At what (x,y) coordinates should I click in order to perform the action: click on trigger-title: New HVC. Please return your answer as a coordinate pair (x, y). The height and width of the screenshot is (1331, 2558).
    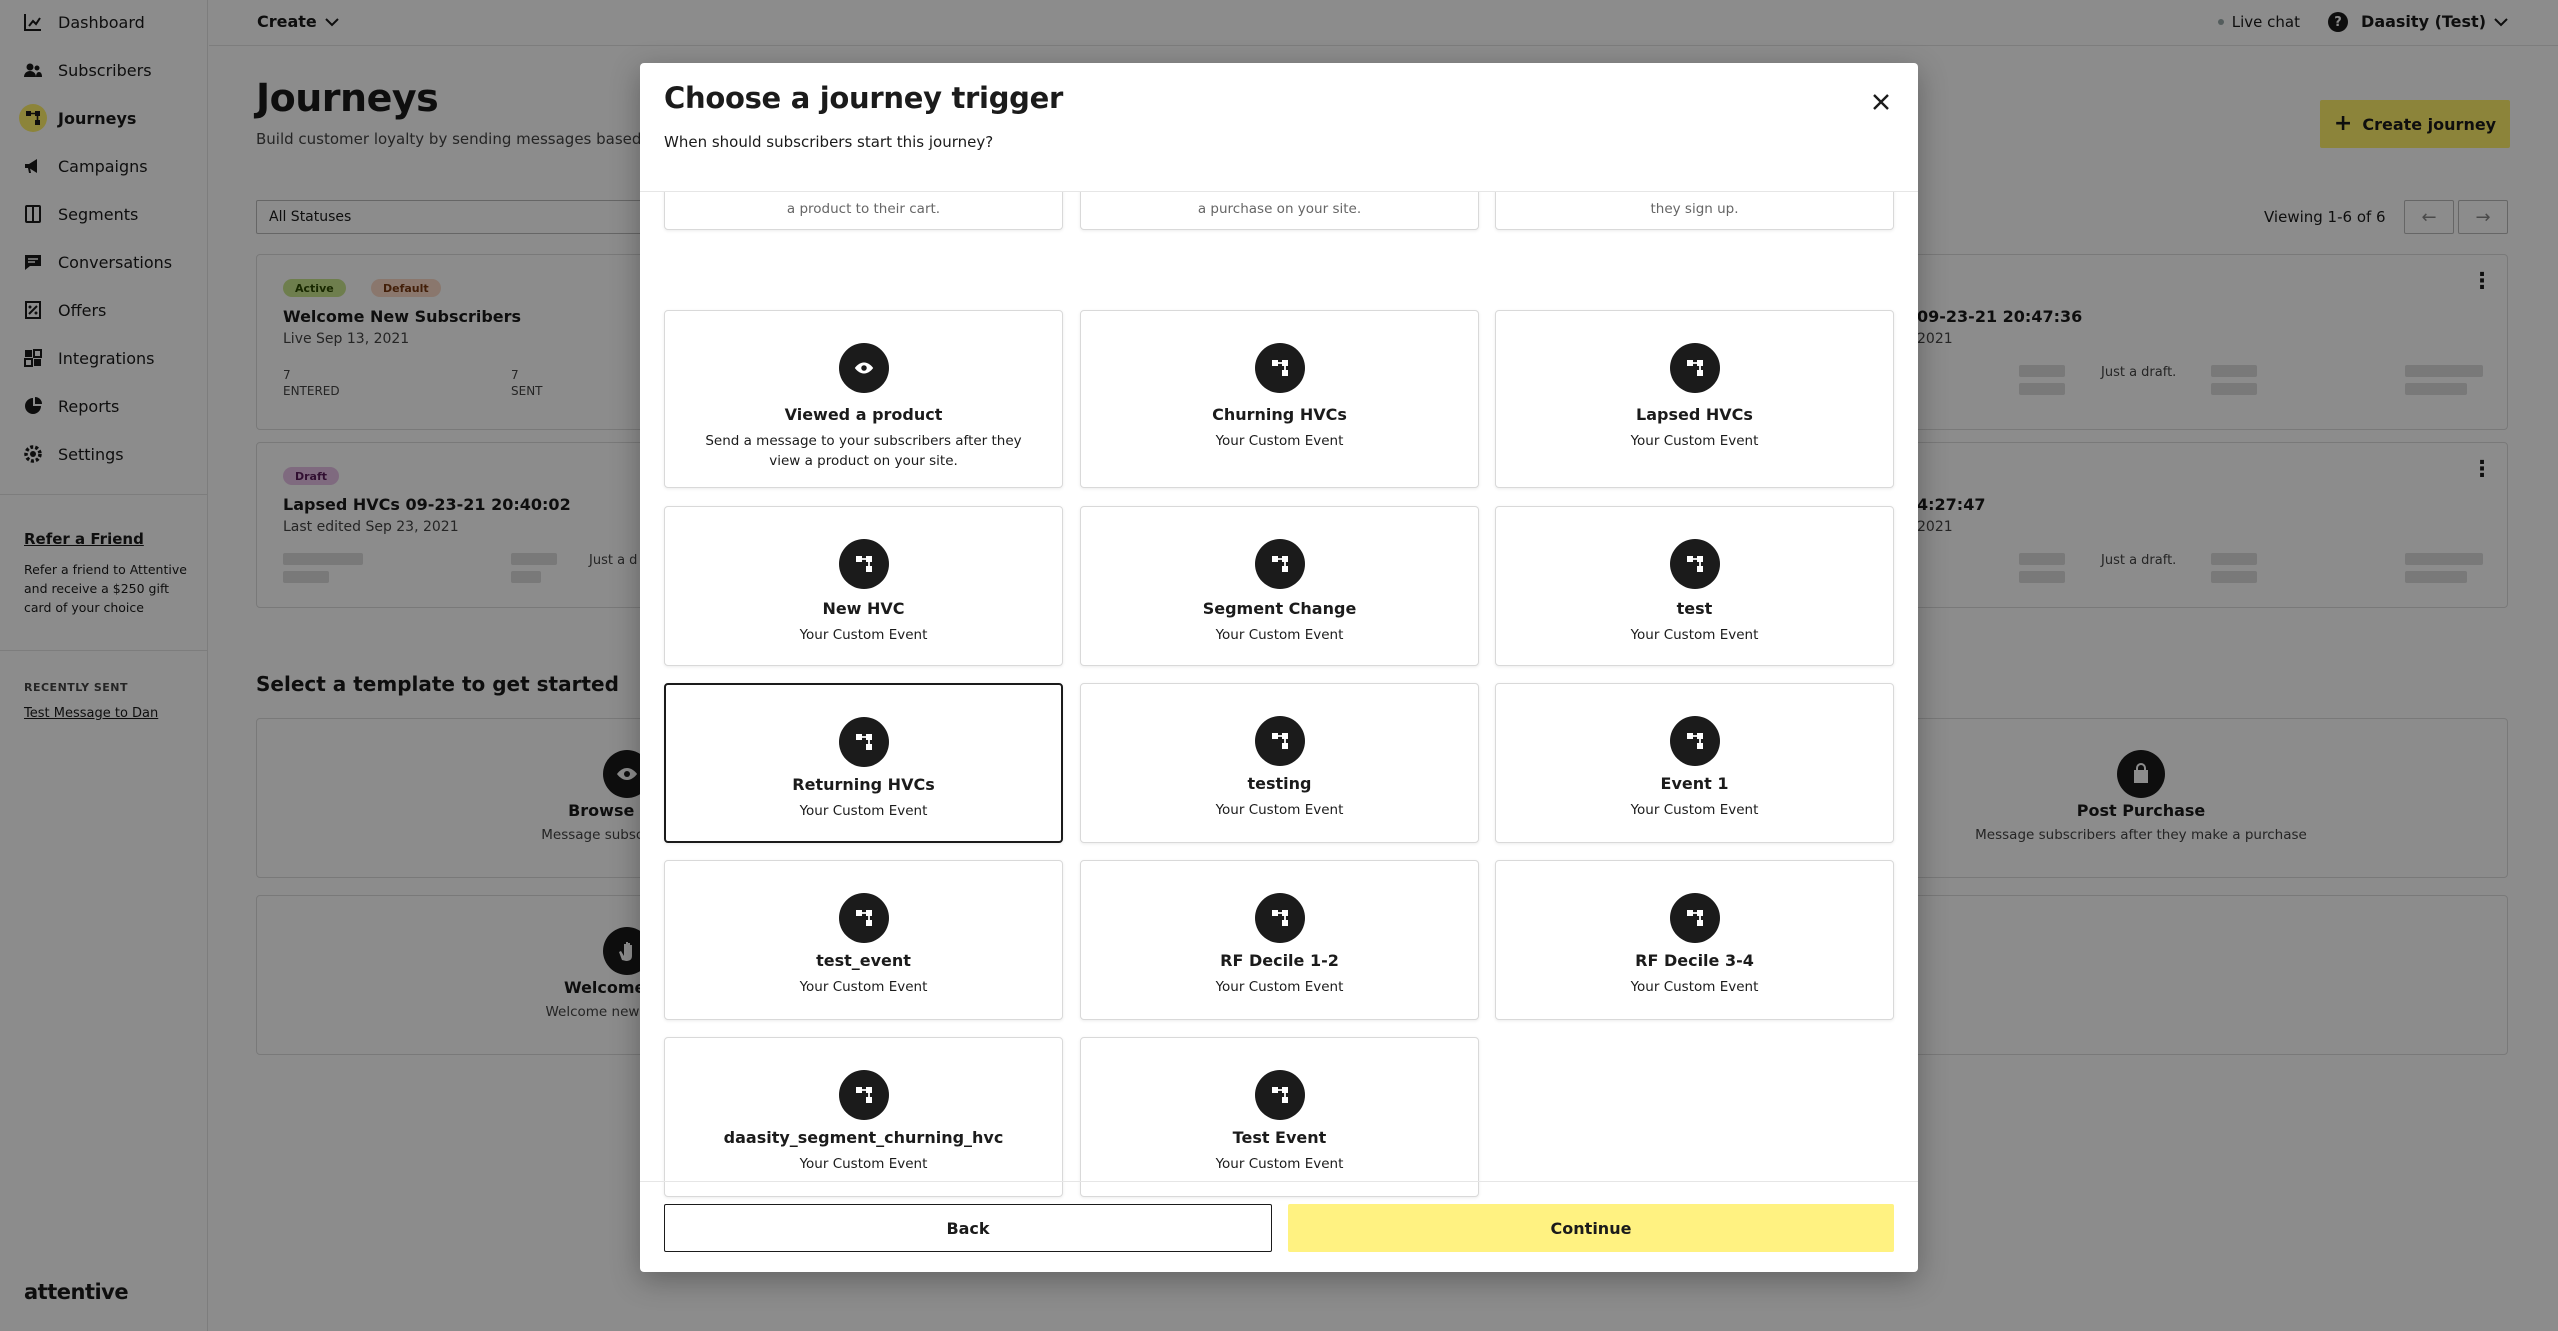
    Looking at the image, I should click on (863, 608).